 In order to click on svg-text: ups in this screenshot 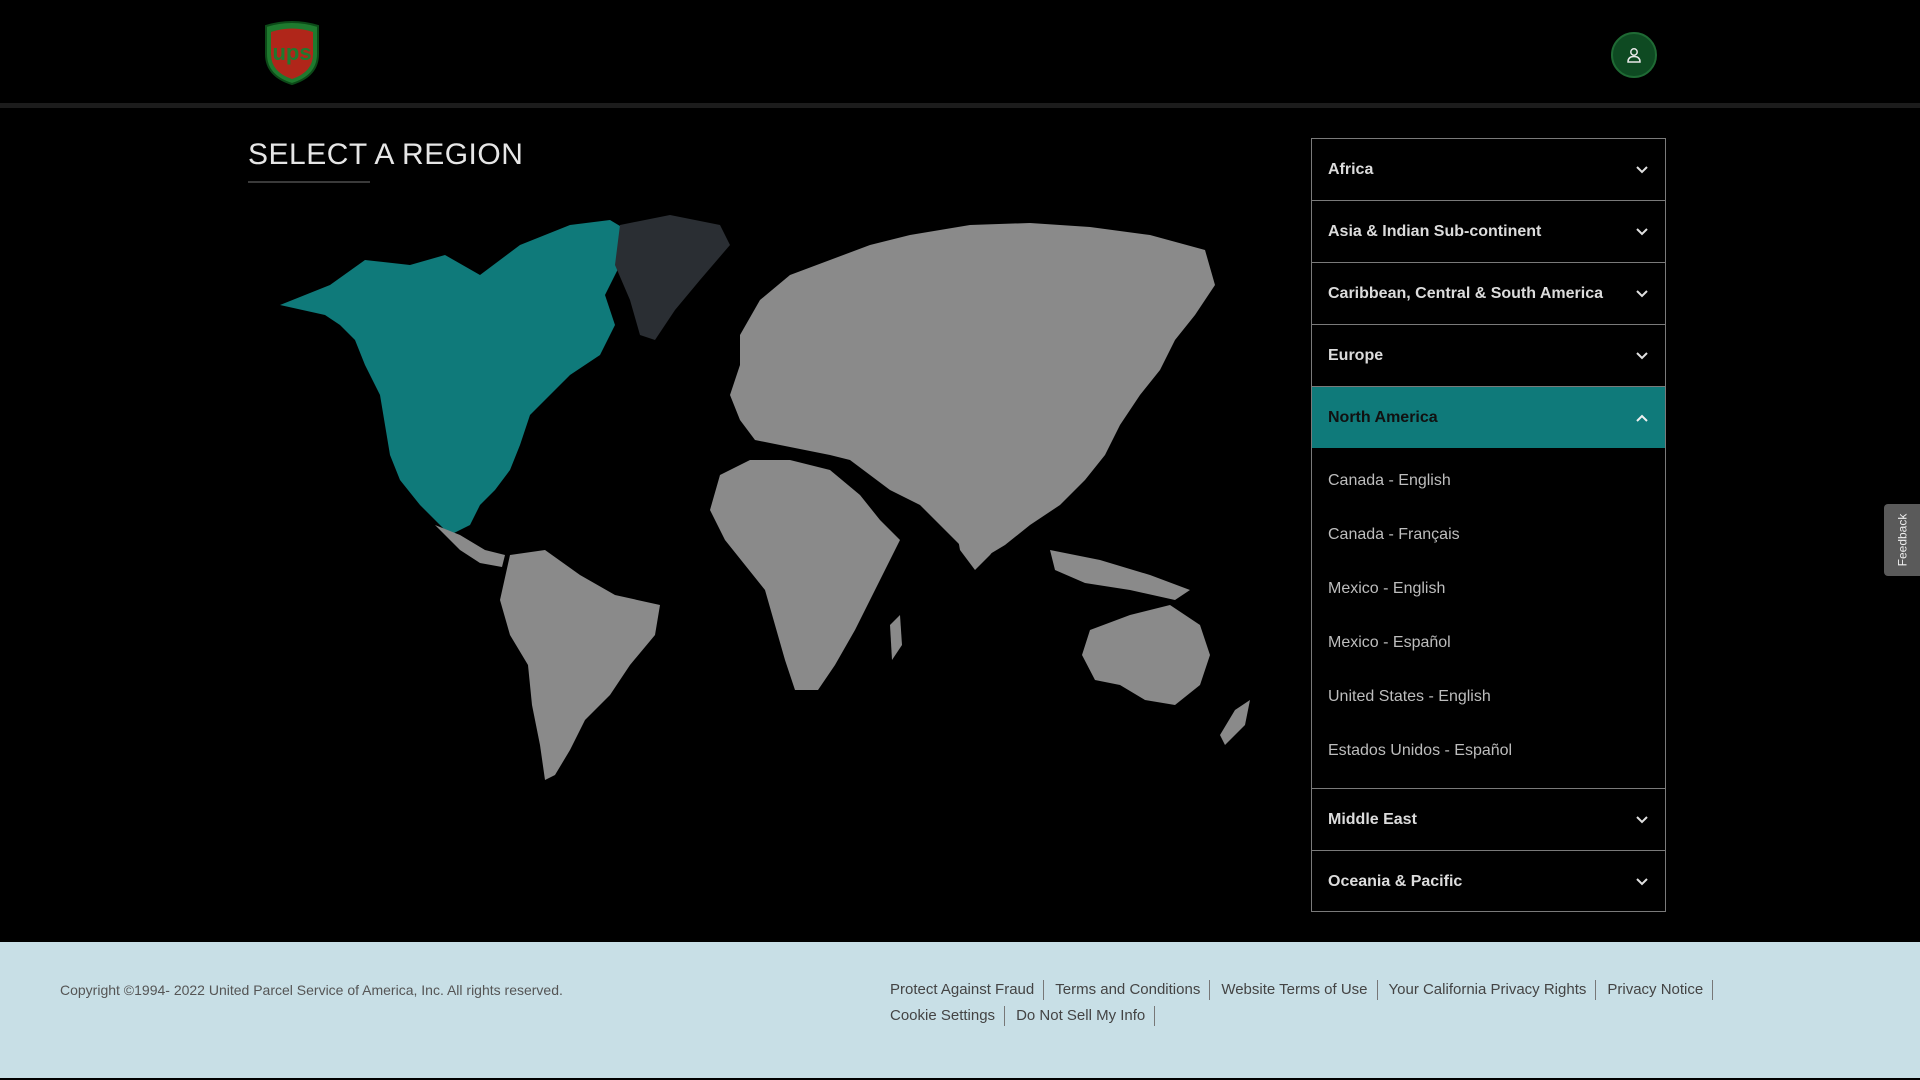, I will do `click(291, 52)`.